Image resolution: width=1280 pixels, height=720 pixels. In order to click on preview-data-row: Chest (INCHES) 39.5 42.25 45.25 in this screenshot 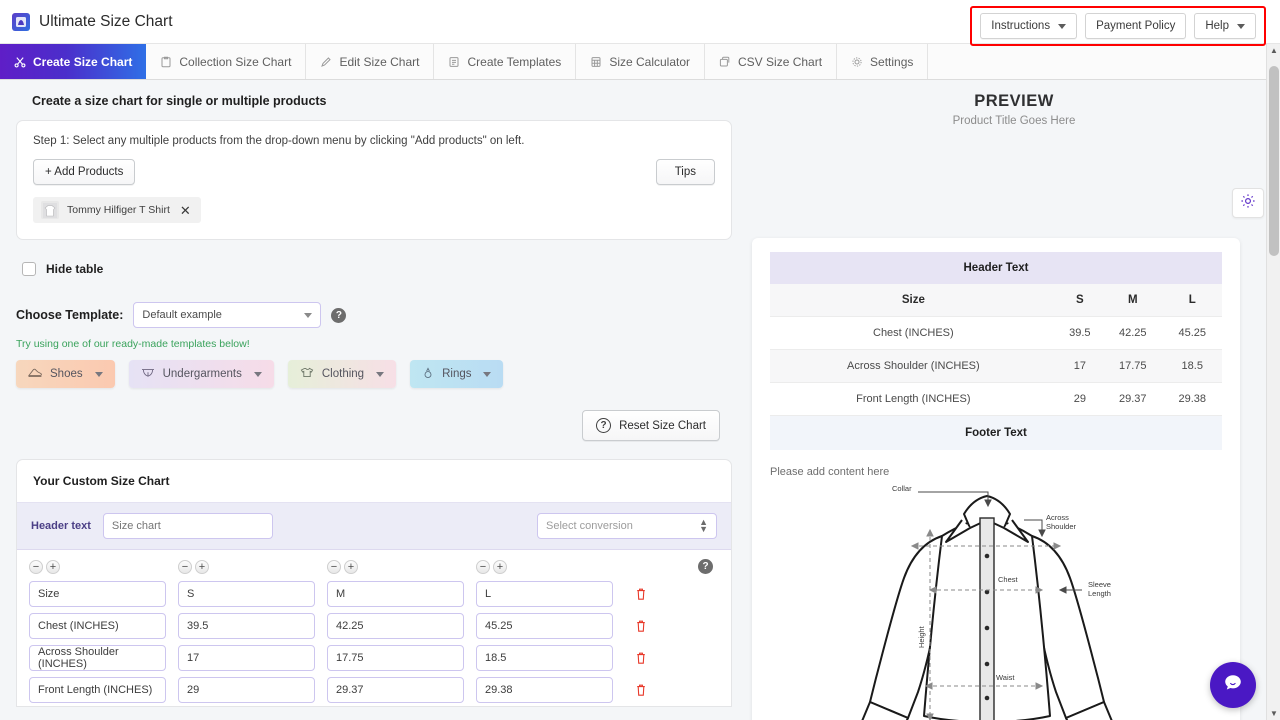, I will do `click(996, 333)`.